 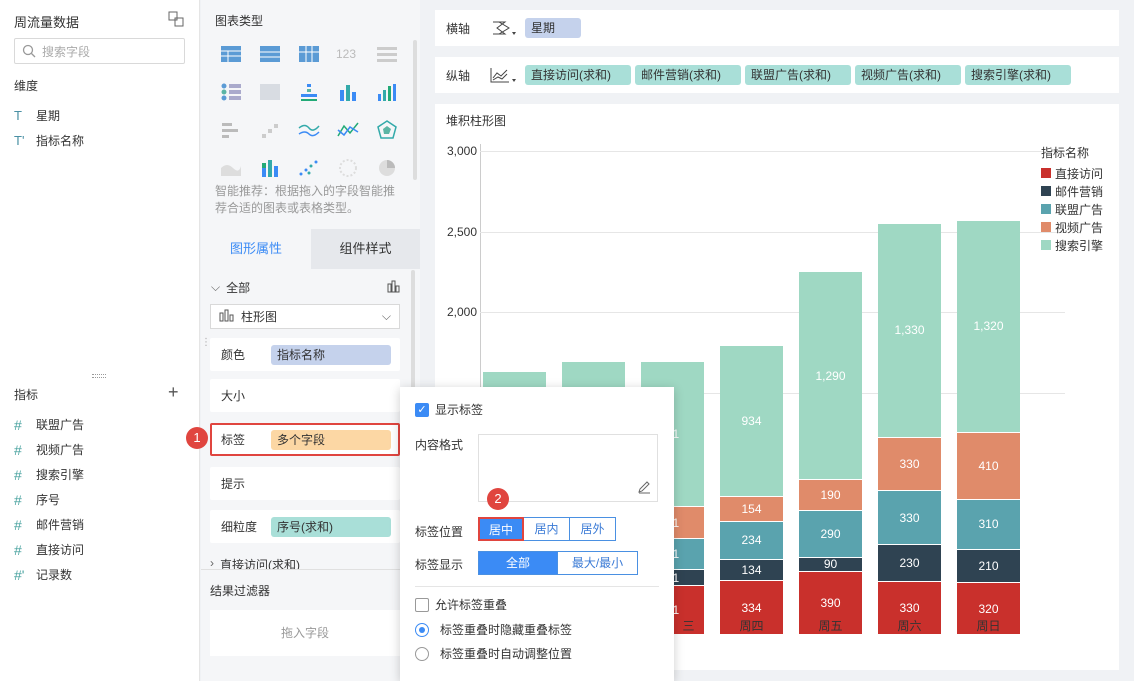 I want to click on stacked-column-icon, so click(x=270, y=168).